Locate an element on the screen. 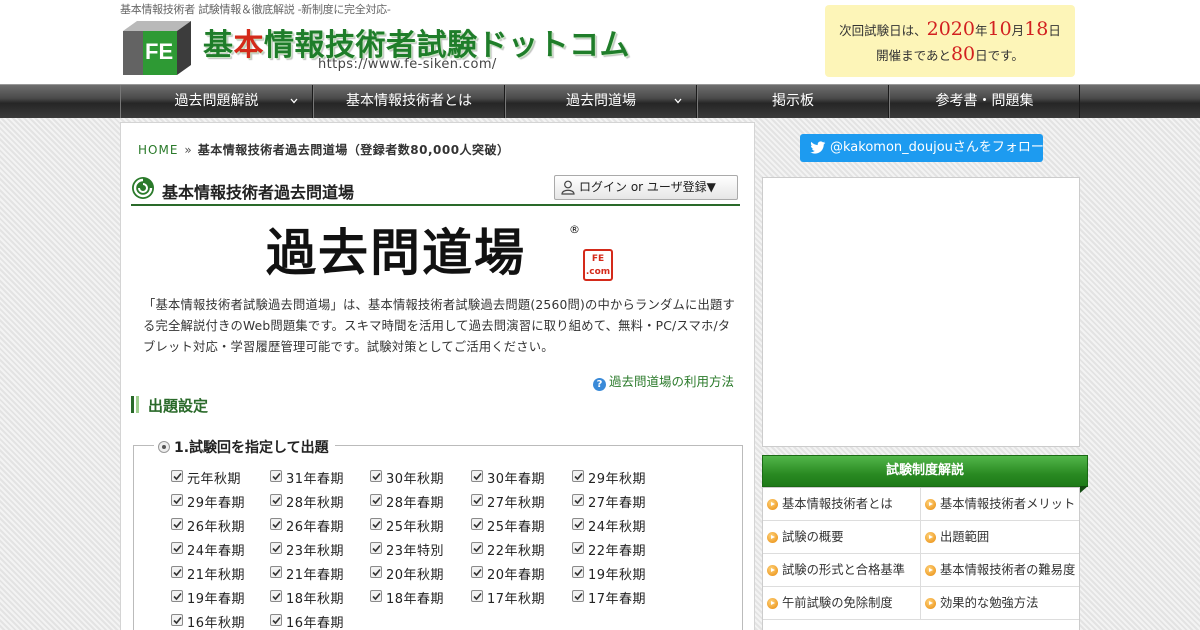 The image size is (1200, 630). site-logo-cube-icon: FE is located at coordinates (157, 47).